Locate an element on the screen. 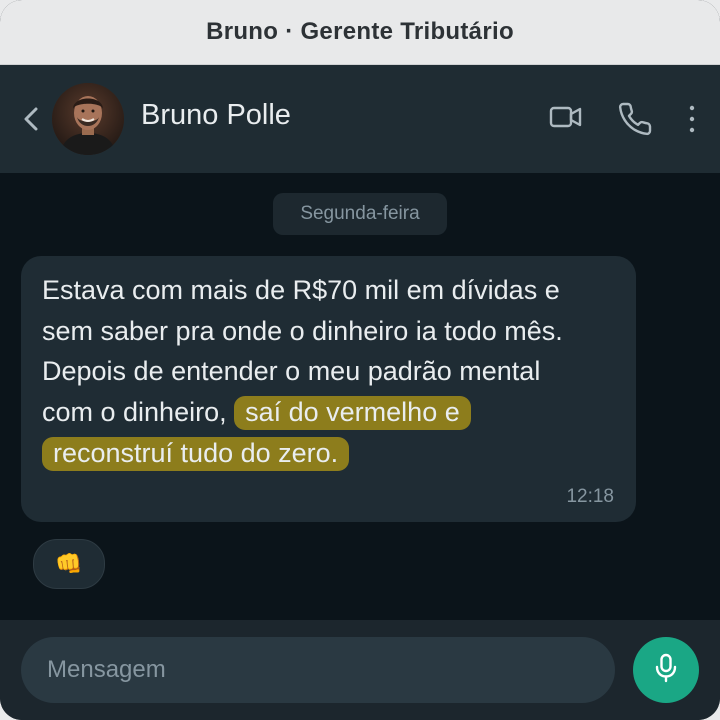 This screenshot has width=720, height=720. composer-bar is located at coordinates (360, 670).